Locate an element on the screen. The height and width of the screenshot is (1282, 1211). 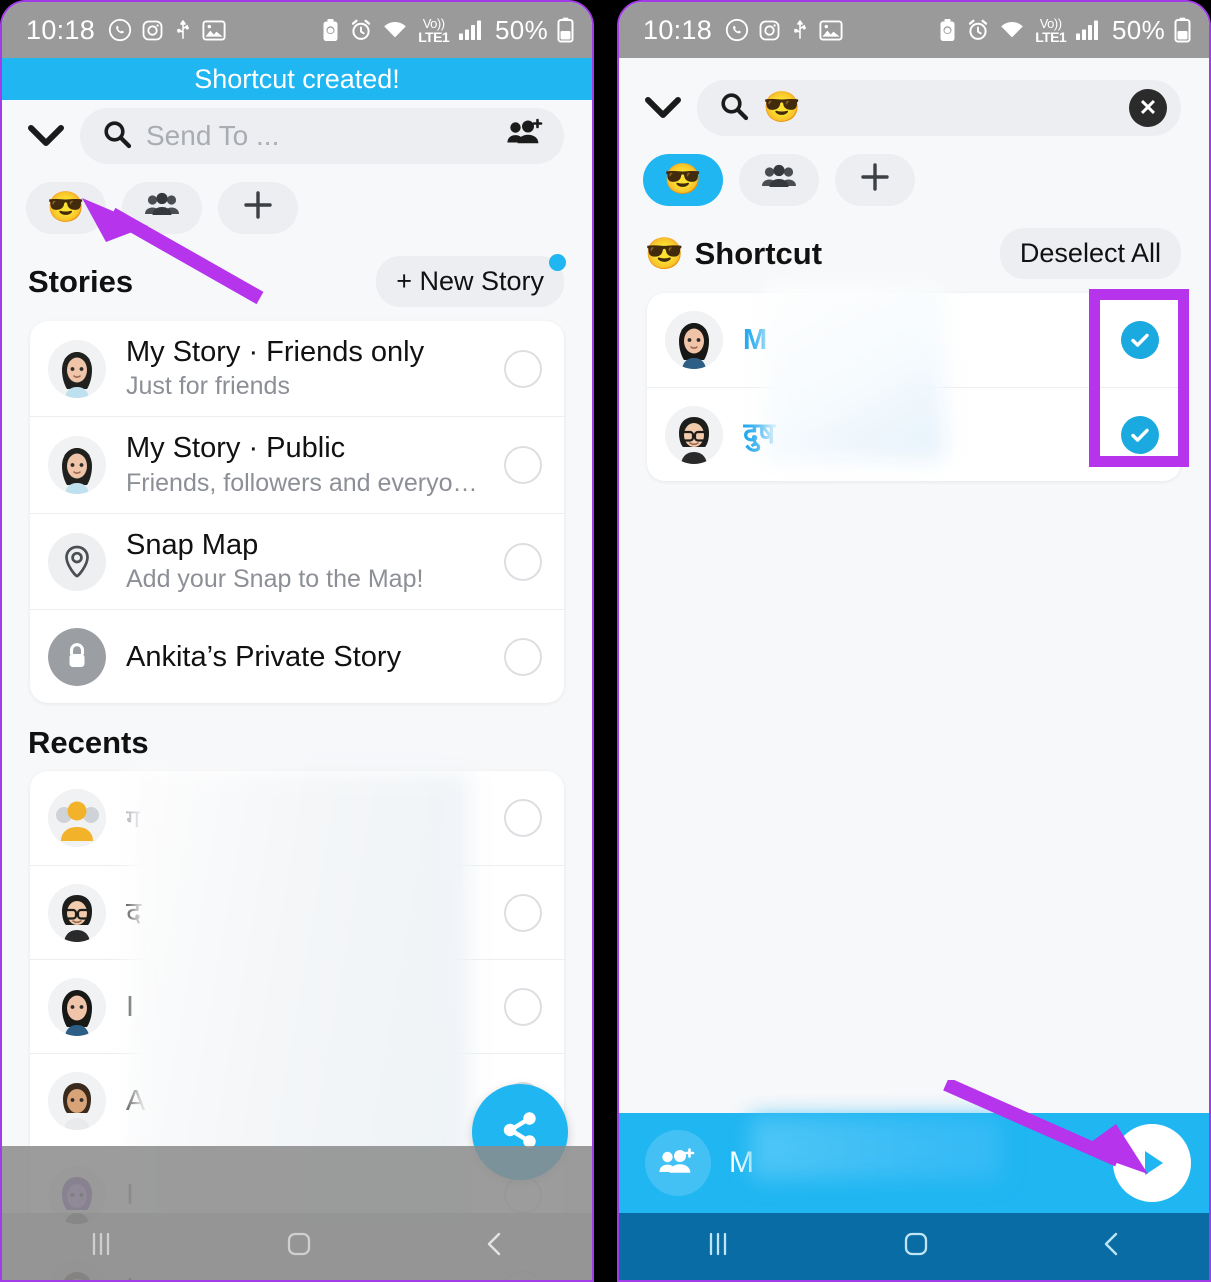
recents-text: I is located at coordinates (305, 1007).